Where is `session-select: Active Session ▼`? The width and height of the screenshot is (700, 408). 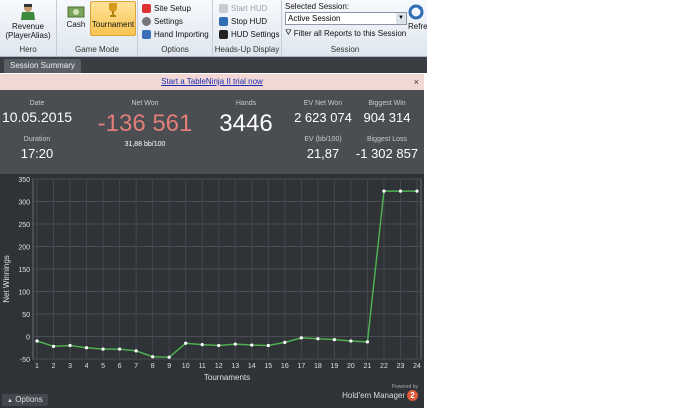 session-select: Active Session ▼ is located at coordinates (346, 18).